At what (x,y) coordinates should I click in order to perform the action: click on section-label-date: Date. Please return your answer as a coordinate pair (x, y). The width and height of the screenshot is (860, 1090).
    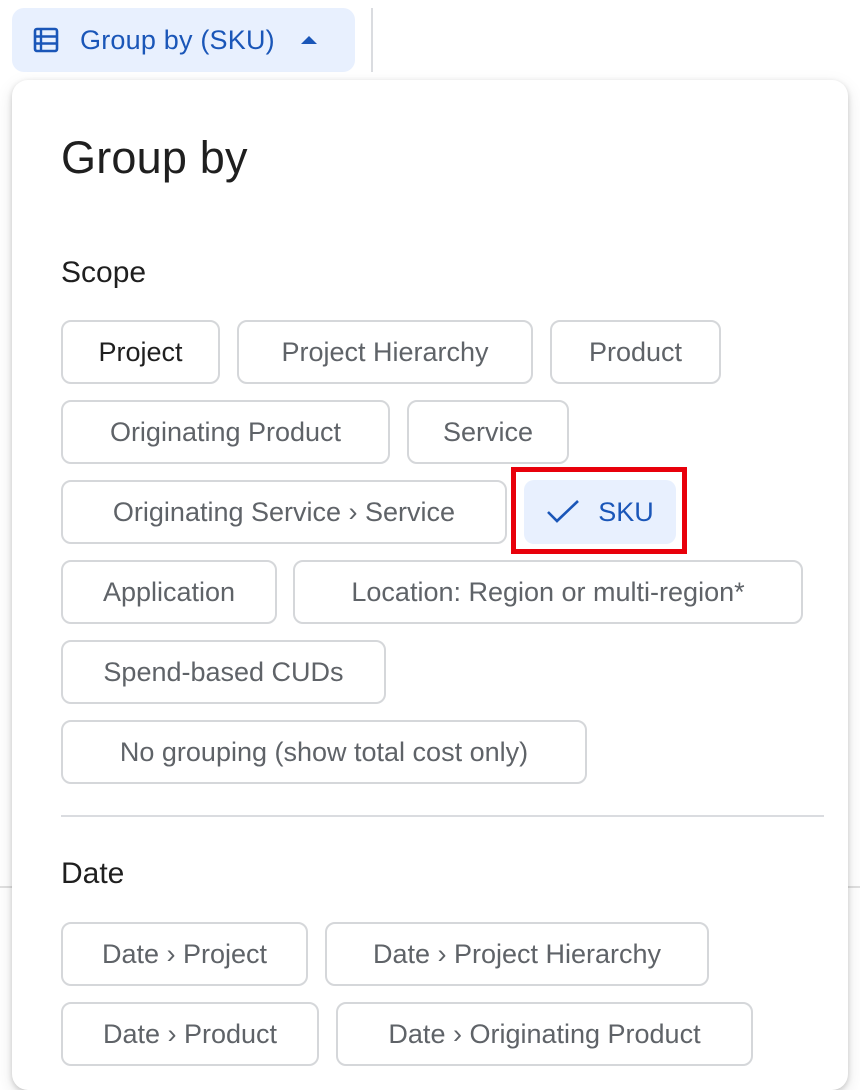
    Looking at the image, I should click on (93, 873).